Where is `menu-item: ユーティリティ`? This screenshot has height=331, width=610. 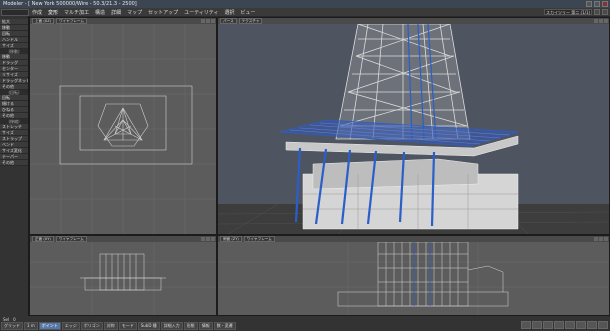
menu-item: ユーティリティ is located at coordinates (201, 12).